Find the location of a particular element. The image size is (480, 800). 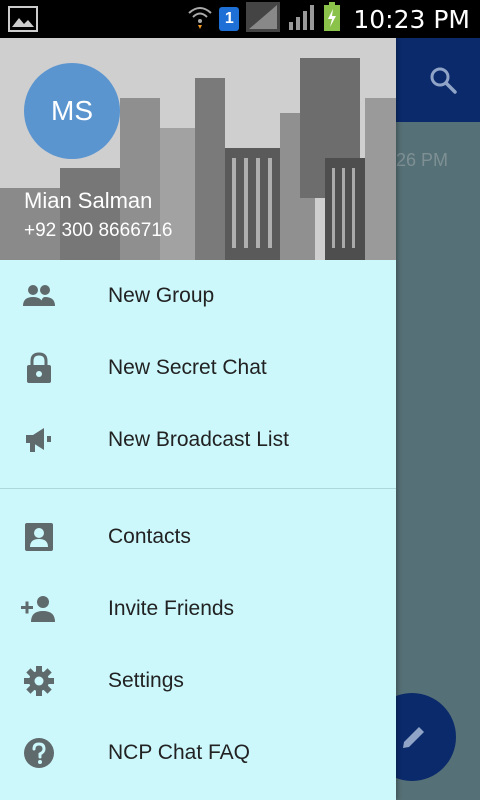

menu-item-new-secret-chat: New Secret Chat is located at coordinates (198, 368).